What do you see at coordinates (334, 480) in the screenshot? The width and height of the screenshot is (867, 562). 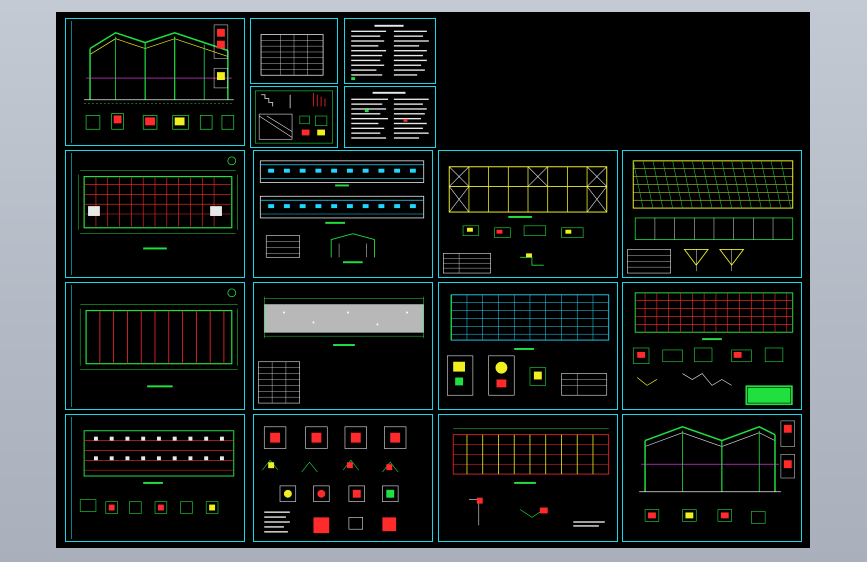 I see `foundation-details-drawing` at bounding box center [334, 480].